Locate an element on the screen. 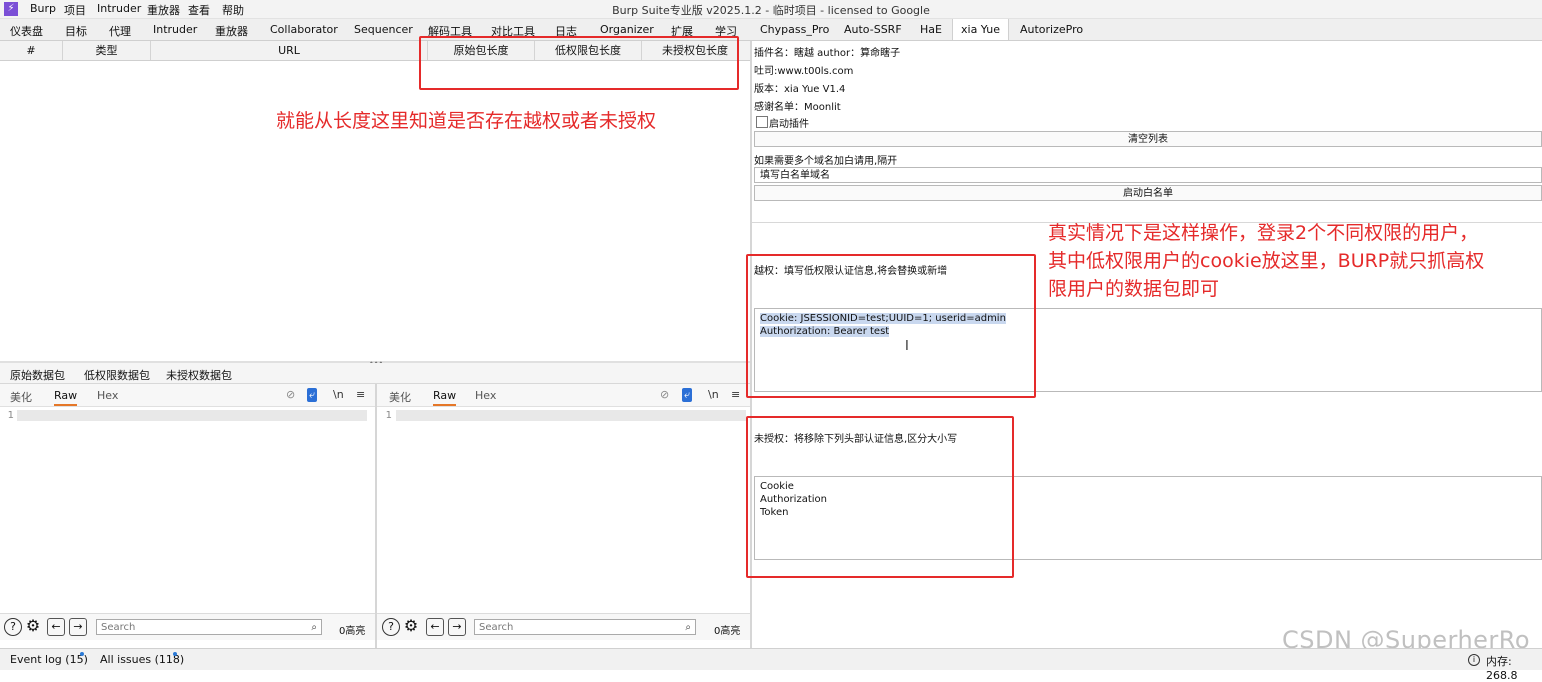 The image size is (1542, 682). enable-plugin-checkbox is located at coordinates (762, 122).